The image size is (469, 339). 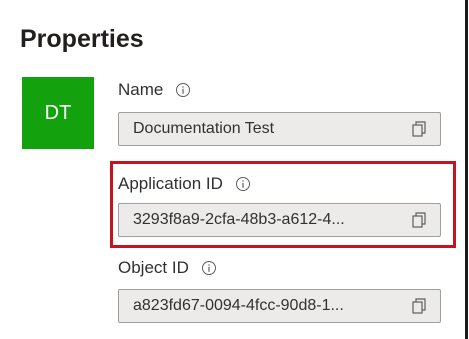 What do you see at coordinates (153, 267) in the screenshot?
I see `object-id-label: Object ID` at bounding box center [153, 267].